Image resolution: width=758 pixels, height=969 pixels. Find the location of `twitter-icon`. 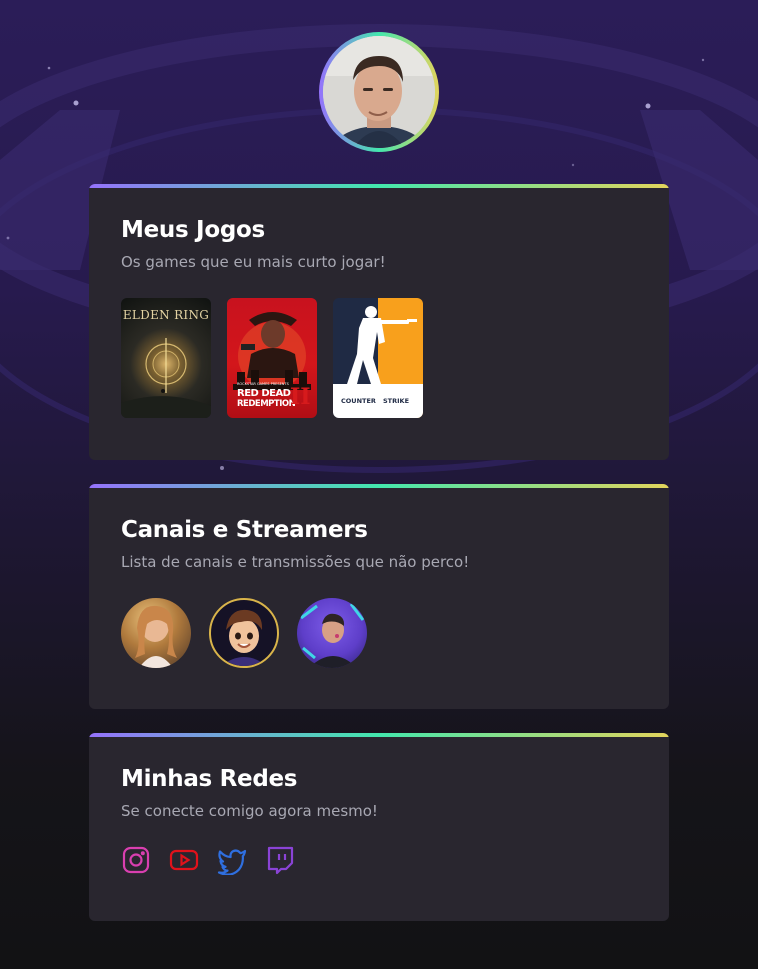

twitter-icon is located at coordinates (232, 860).